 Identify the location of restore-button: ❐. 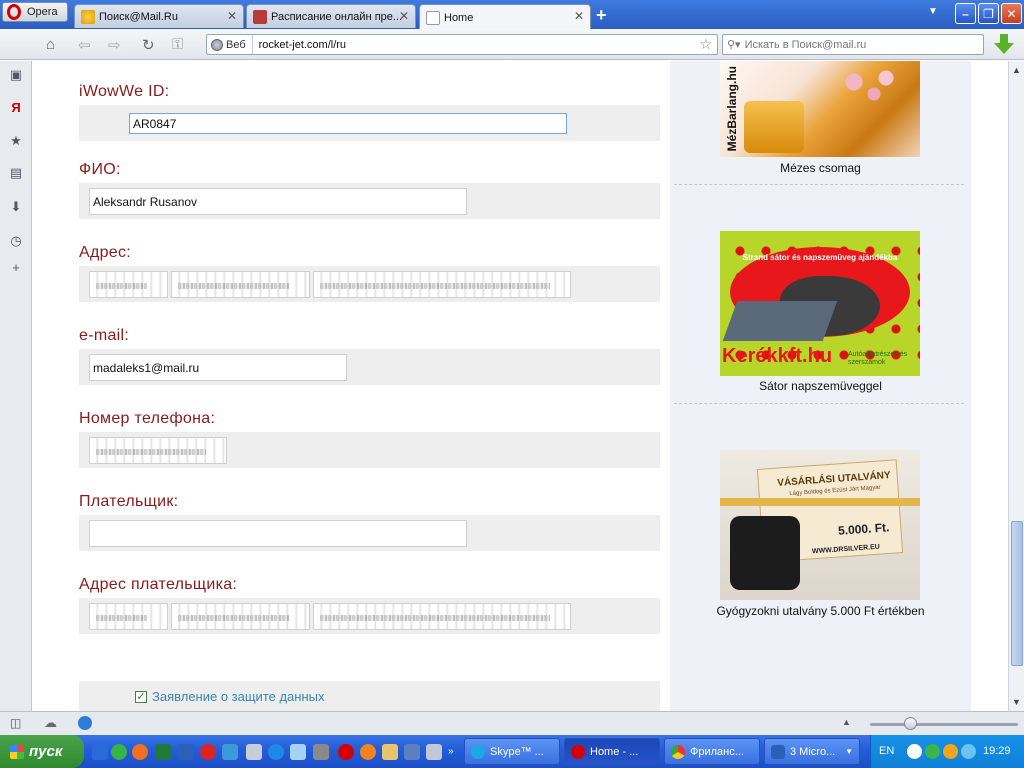
(988, 13).